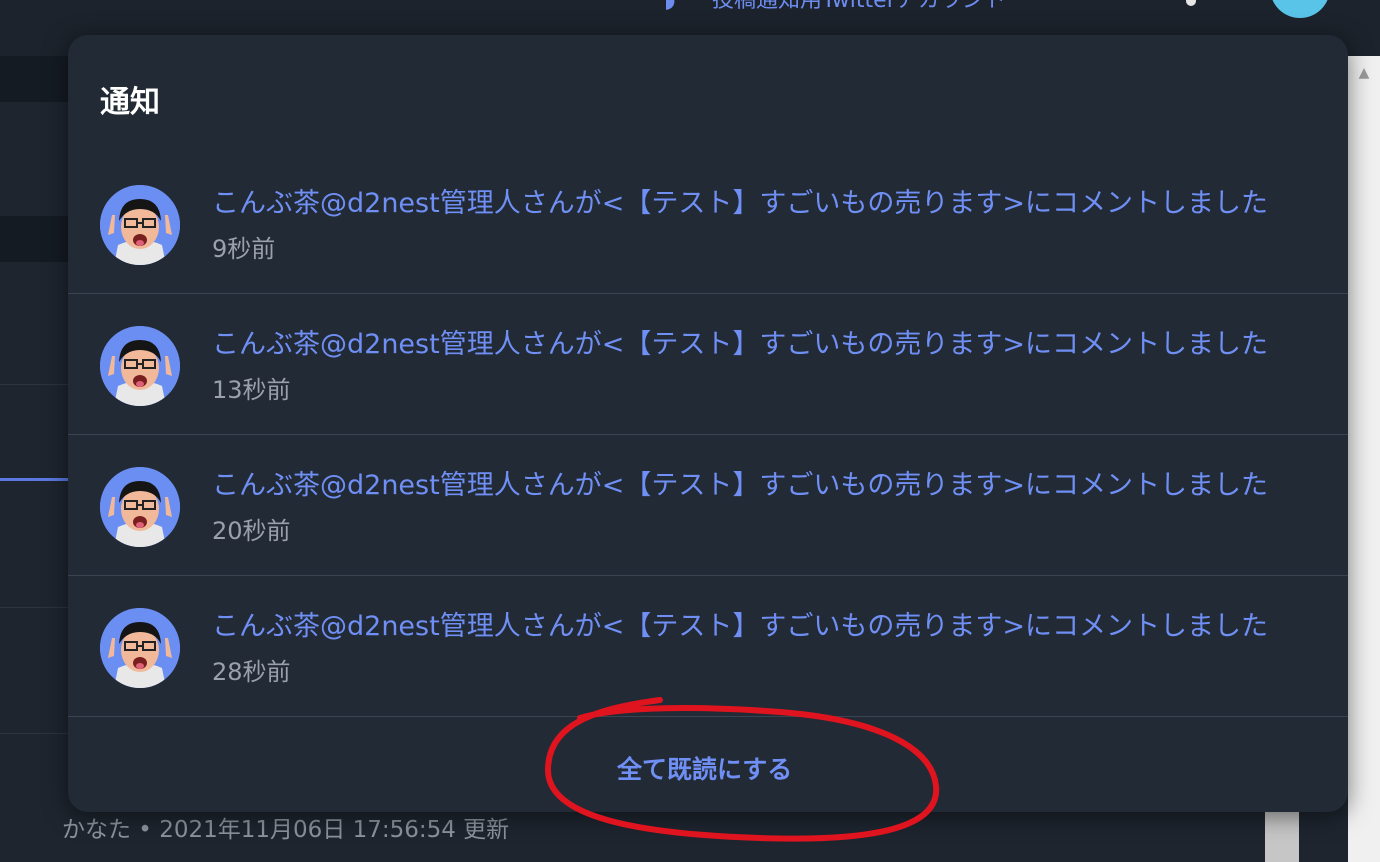  What do you see at coordinates (704, 768) in the screenshot?
I see `mark-all-read-button: 全て既読にする` at bounding box center [704, 768].